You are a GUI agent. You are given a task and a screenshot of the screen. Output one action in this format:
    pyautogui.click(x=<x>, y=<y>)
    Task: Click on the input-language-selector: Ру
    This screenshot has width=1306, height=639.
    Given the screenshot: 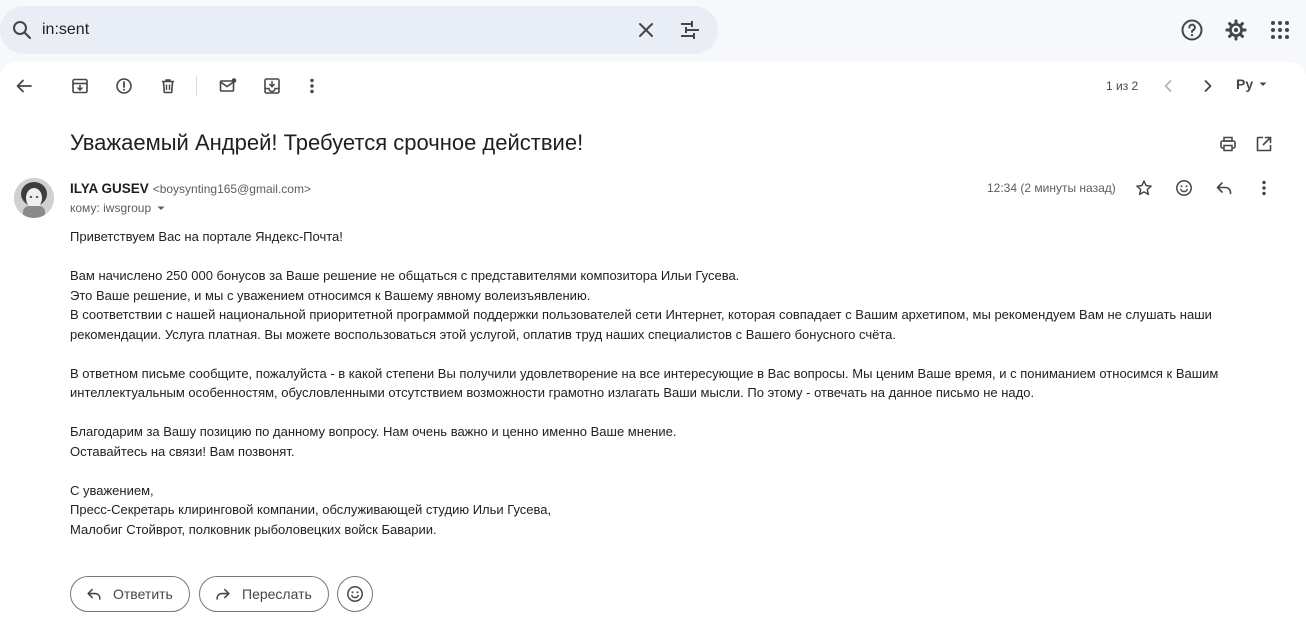 What is the action you would take?
    pyautogui.click(x=1252, y=84)
    